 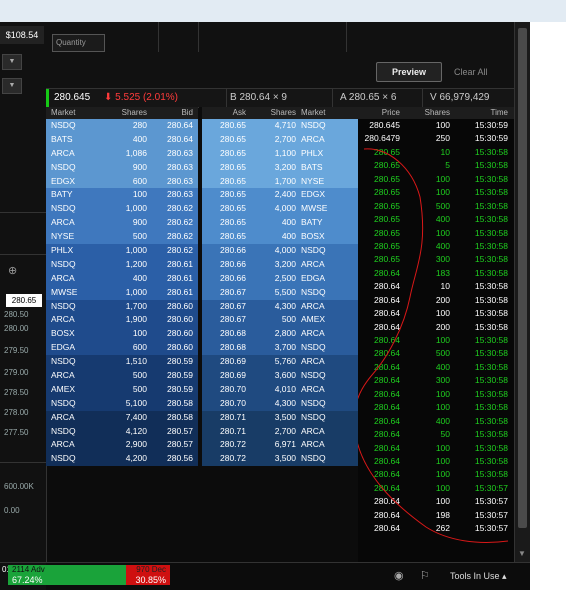 What do you see at coordinates (12, 270) in the screenshot?
I see `zoom-in-icon: ⊕` at bounding box center [12, 270].